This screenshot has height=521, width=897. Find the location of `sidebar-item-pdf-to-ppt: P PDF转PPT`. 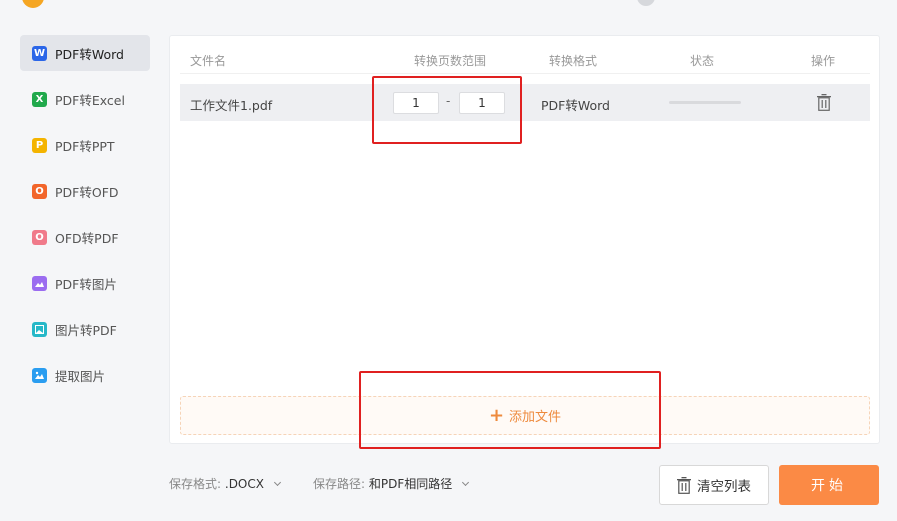

sidebar-item-pdf-to-ppt: P PDF转PPT is located at coordinates (85, 145).